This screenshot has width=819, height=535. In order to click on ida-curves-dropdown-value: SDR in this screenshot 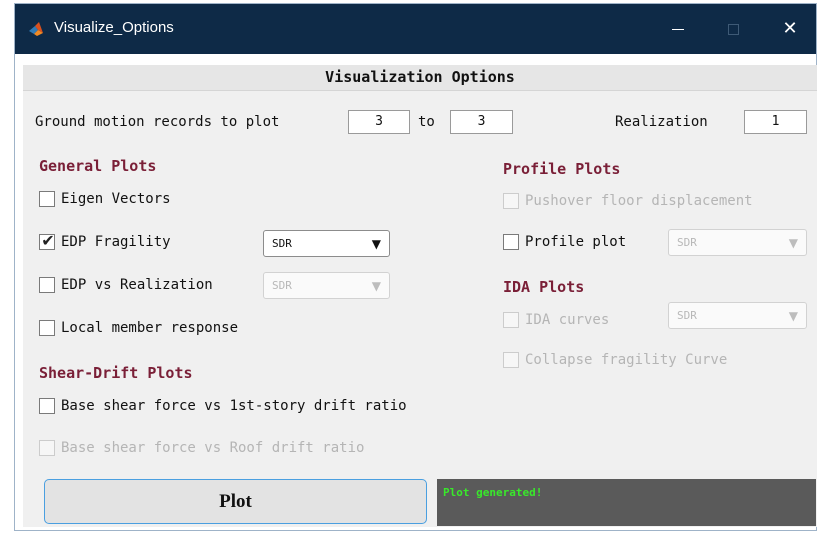, I will do `click(687, 315)`.